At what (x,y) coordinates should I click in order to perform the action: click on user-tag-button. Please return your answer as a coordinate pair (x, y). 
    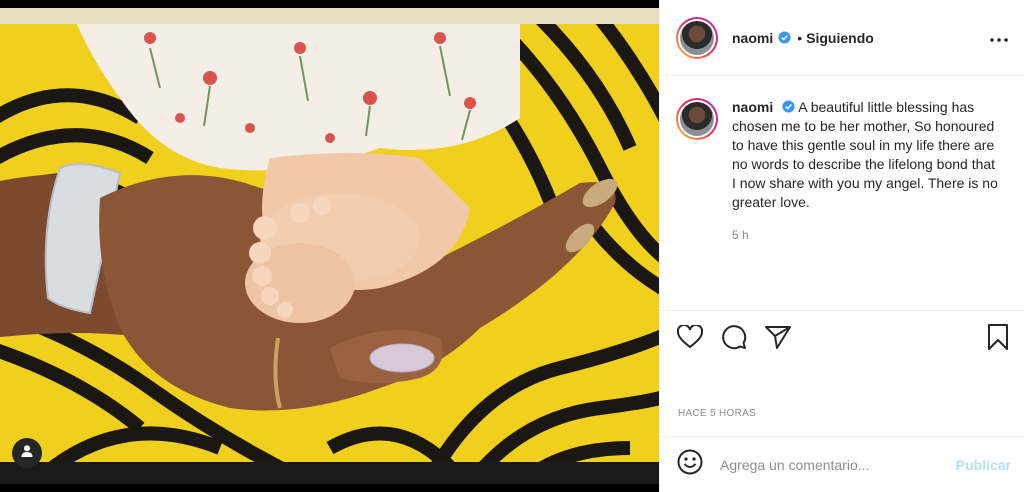
    Looking at the image, I should click on (27, 453).